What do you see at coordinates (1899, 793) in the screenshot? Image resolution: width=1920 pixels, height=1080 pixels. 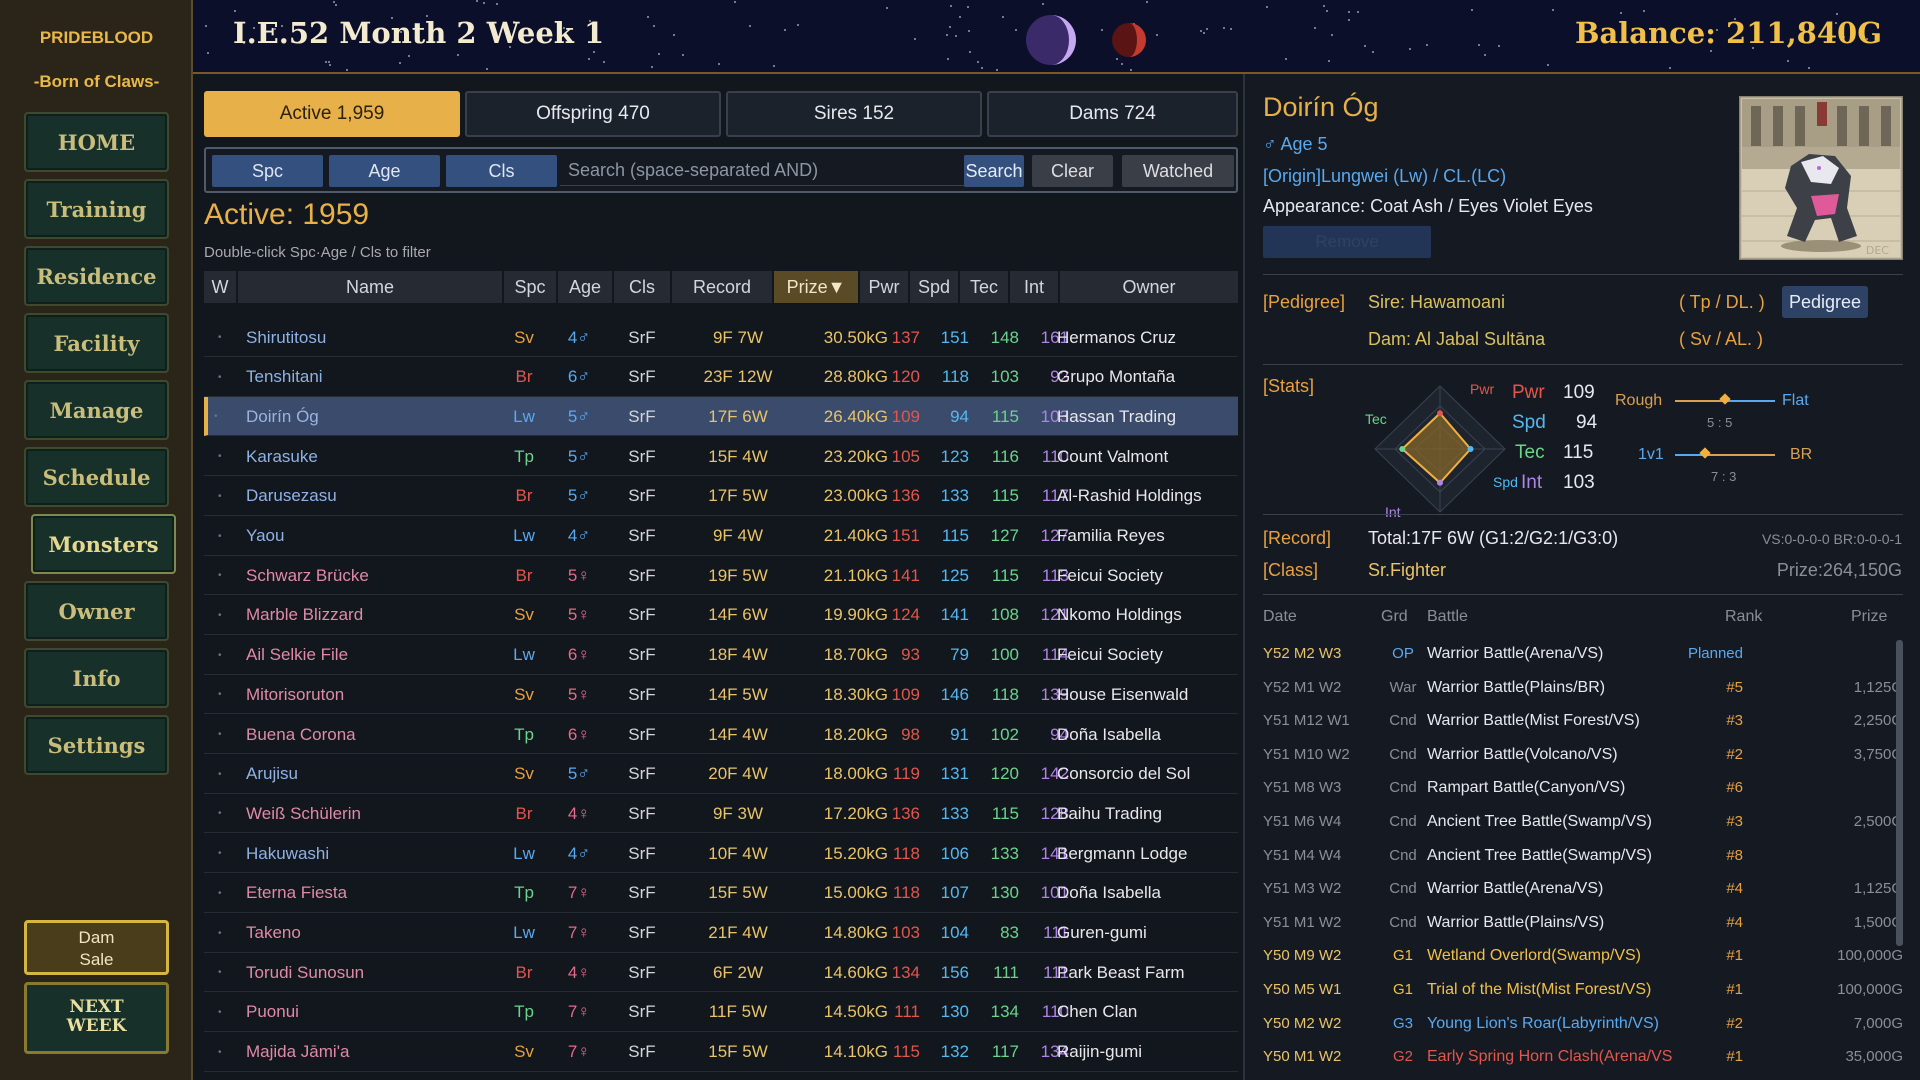 I see `history-scrollbar` at bounding box center [1899, 793].